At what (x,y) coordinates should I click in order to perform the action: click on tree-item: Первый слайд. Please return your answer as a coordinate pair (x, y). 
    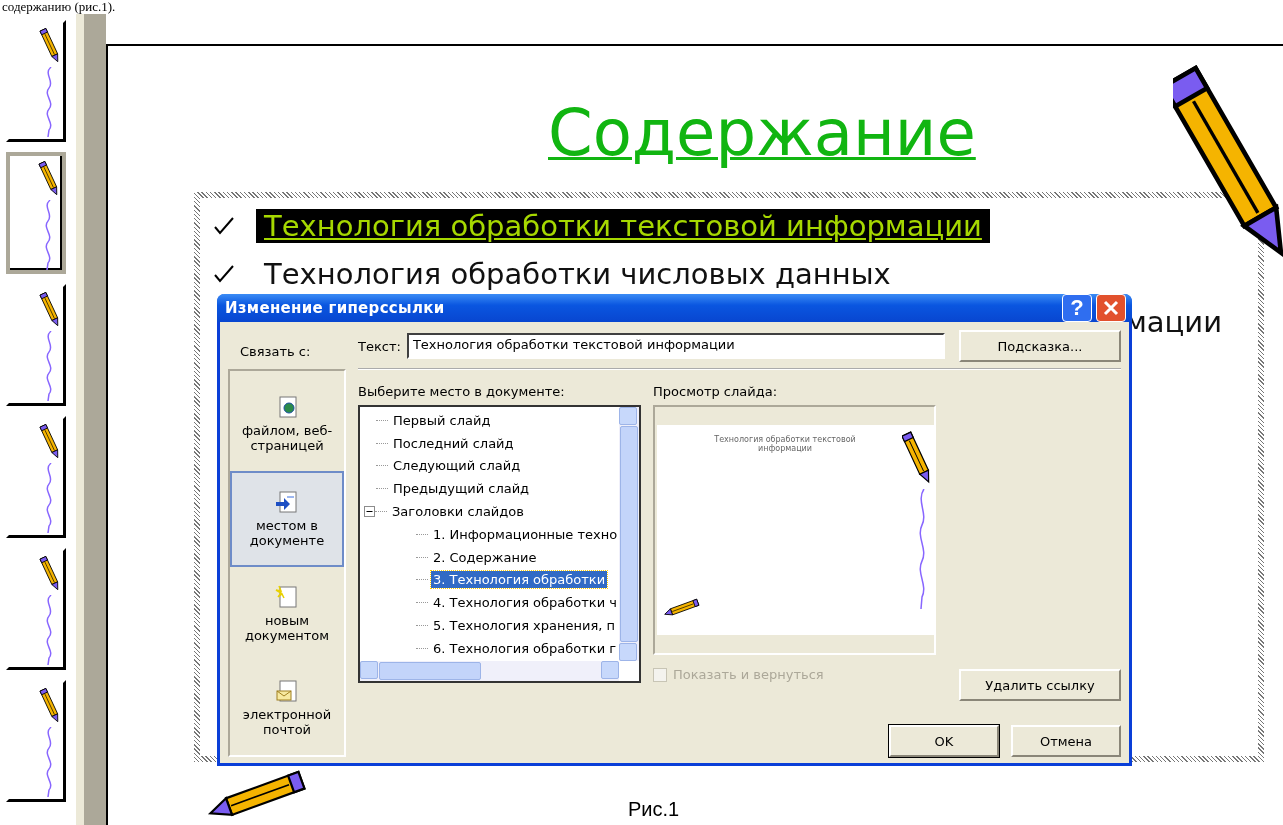
    Looking at the image, I should click on (442, 420).